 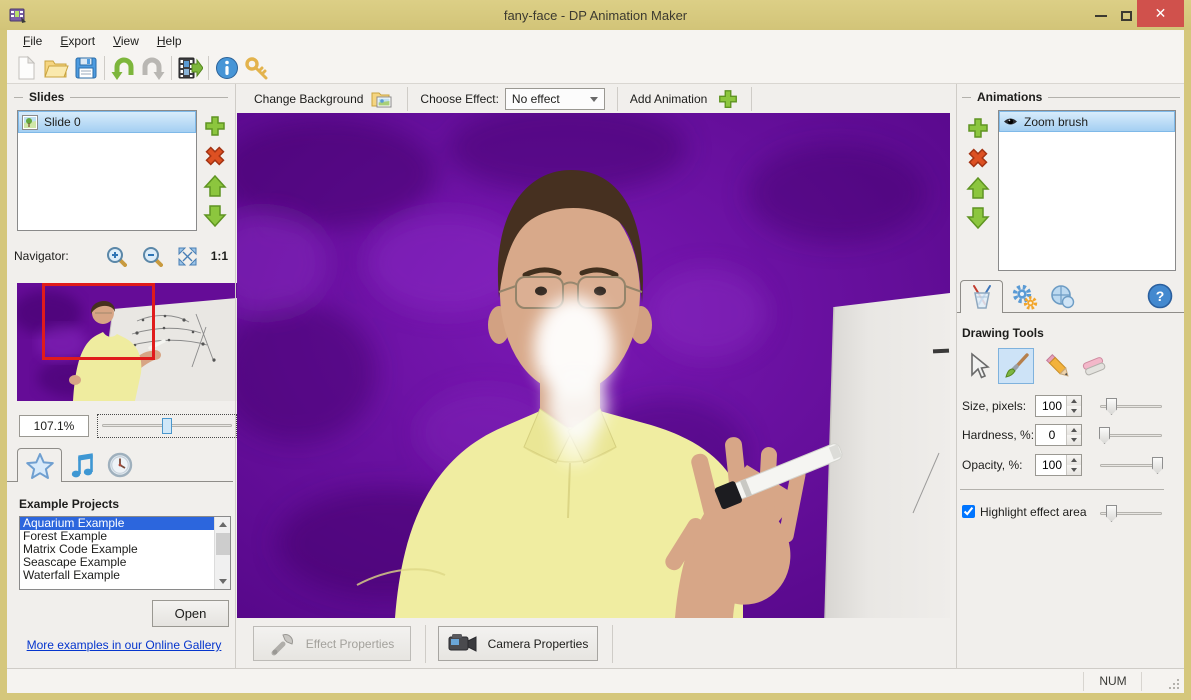 I want to click on scrollbar-thumb, so click(x=223, y=544).